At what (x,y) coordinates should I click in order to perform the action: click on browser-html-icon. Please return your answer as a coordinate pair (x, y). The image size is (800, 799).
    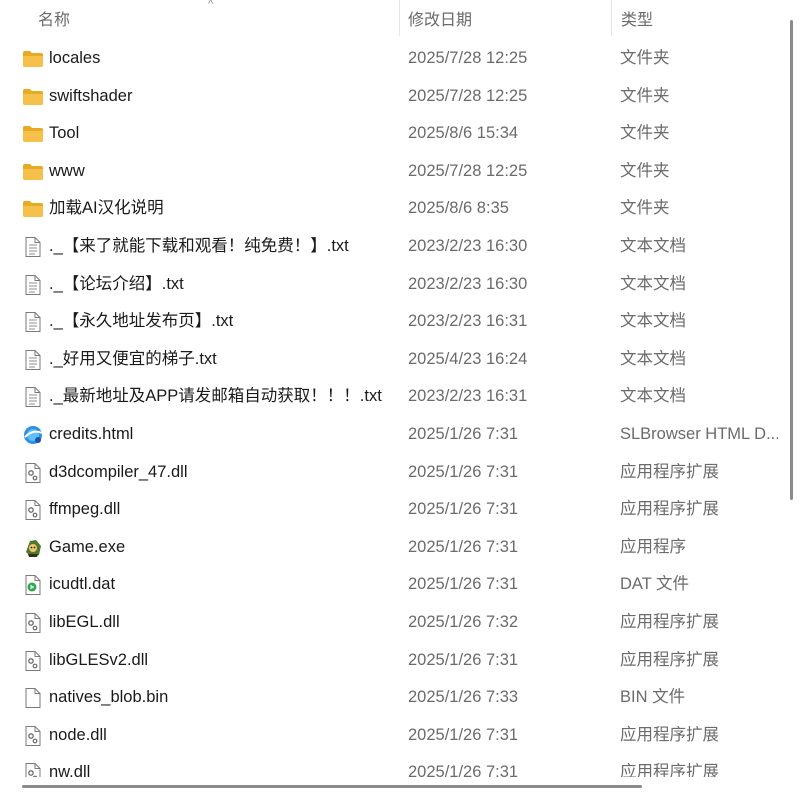
    Looking at the image, I should click on (33, 435).